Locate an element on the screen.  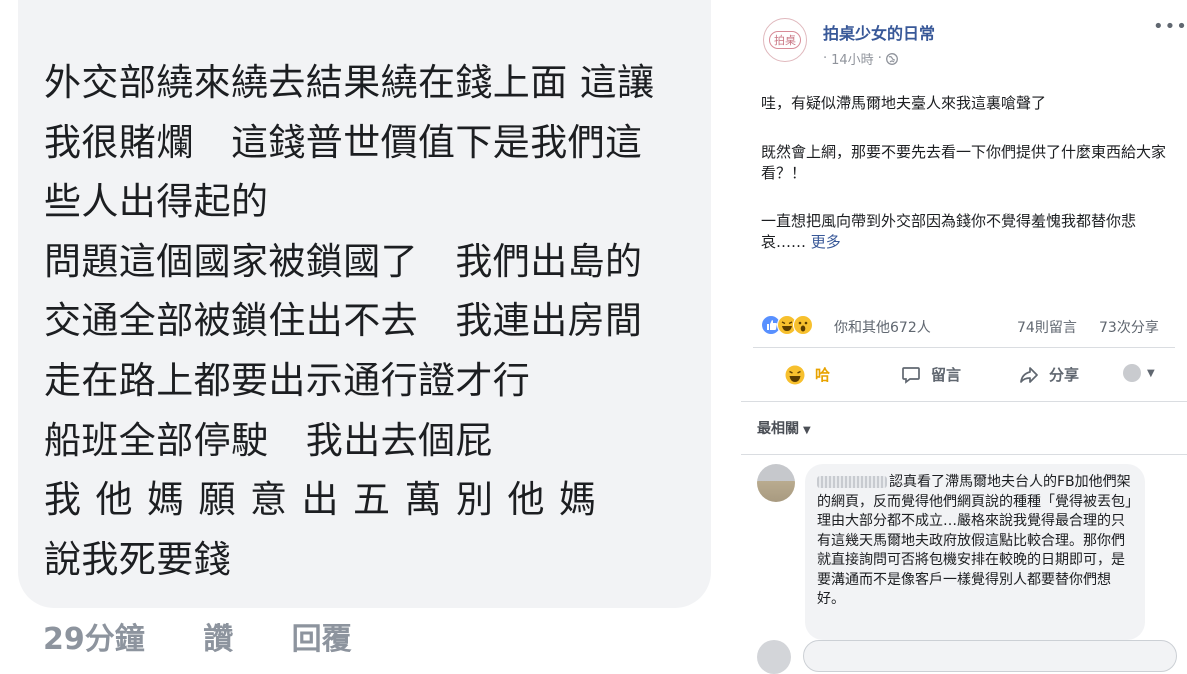
comment-button: 留言 is located at coordinates (931, 374).